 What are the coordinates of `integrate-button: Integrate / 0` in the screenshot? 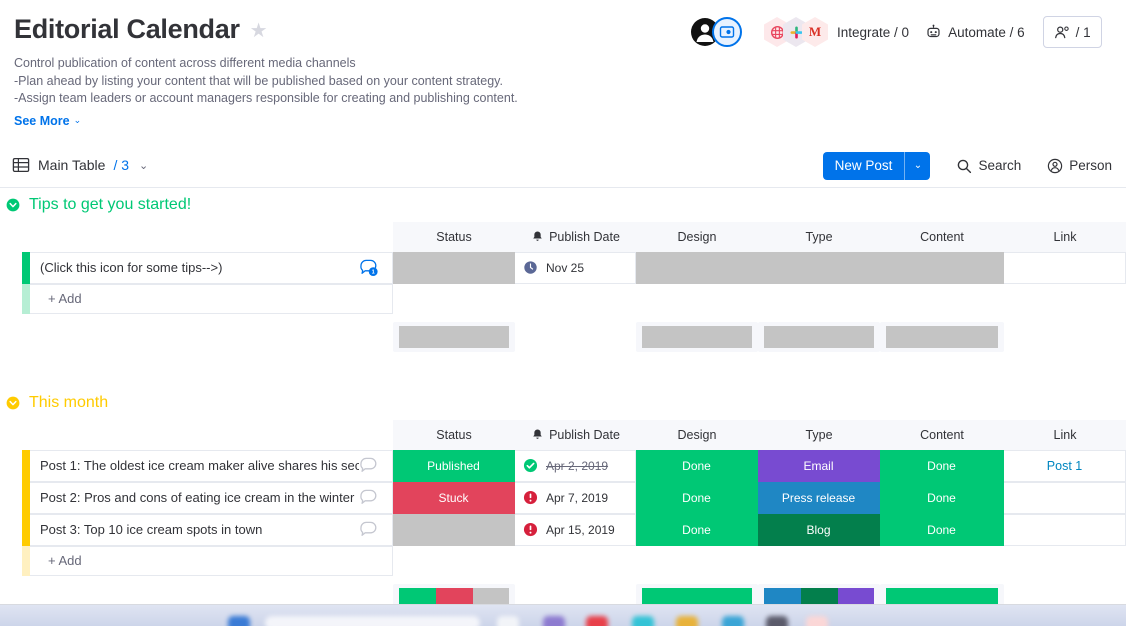 It's located at (873, 32).